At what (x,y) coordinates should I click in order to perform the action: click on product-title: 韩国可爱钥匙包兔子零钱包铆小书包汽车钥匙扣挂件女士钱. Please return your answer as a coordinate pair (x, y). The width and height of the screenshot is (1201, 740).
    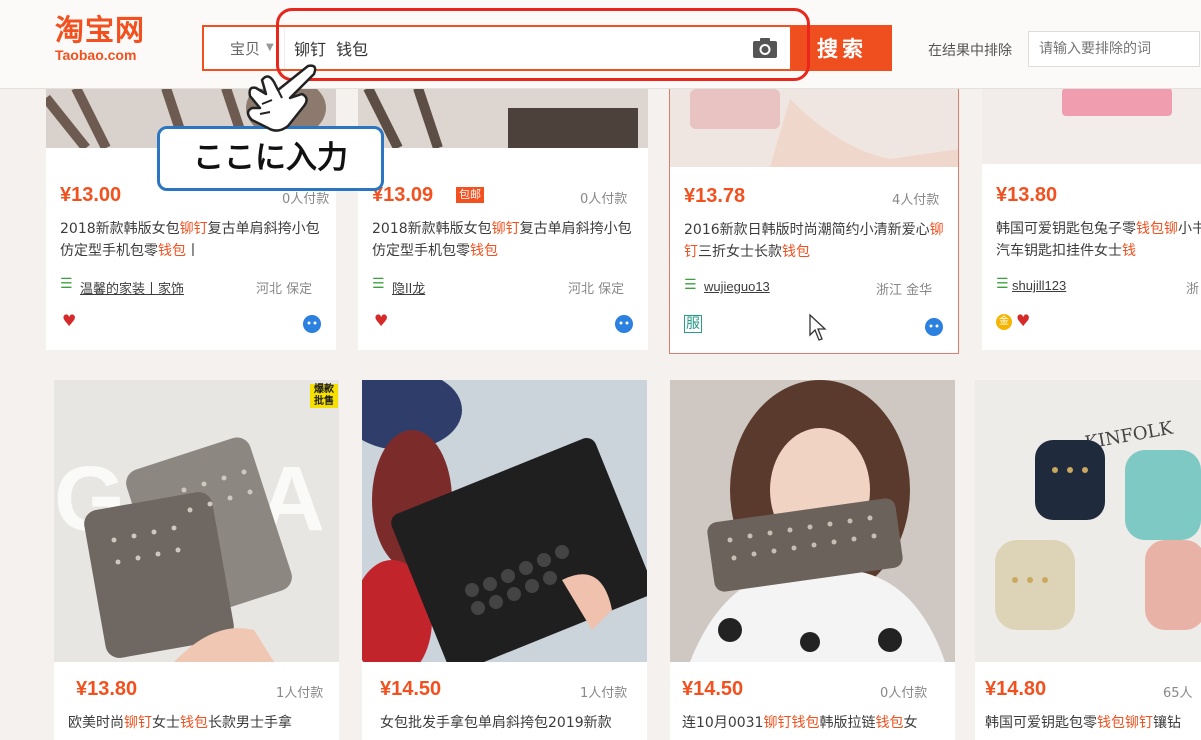
    Looking at the image, I should click on (1098, 240).